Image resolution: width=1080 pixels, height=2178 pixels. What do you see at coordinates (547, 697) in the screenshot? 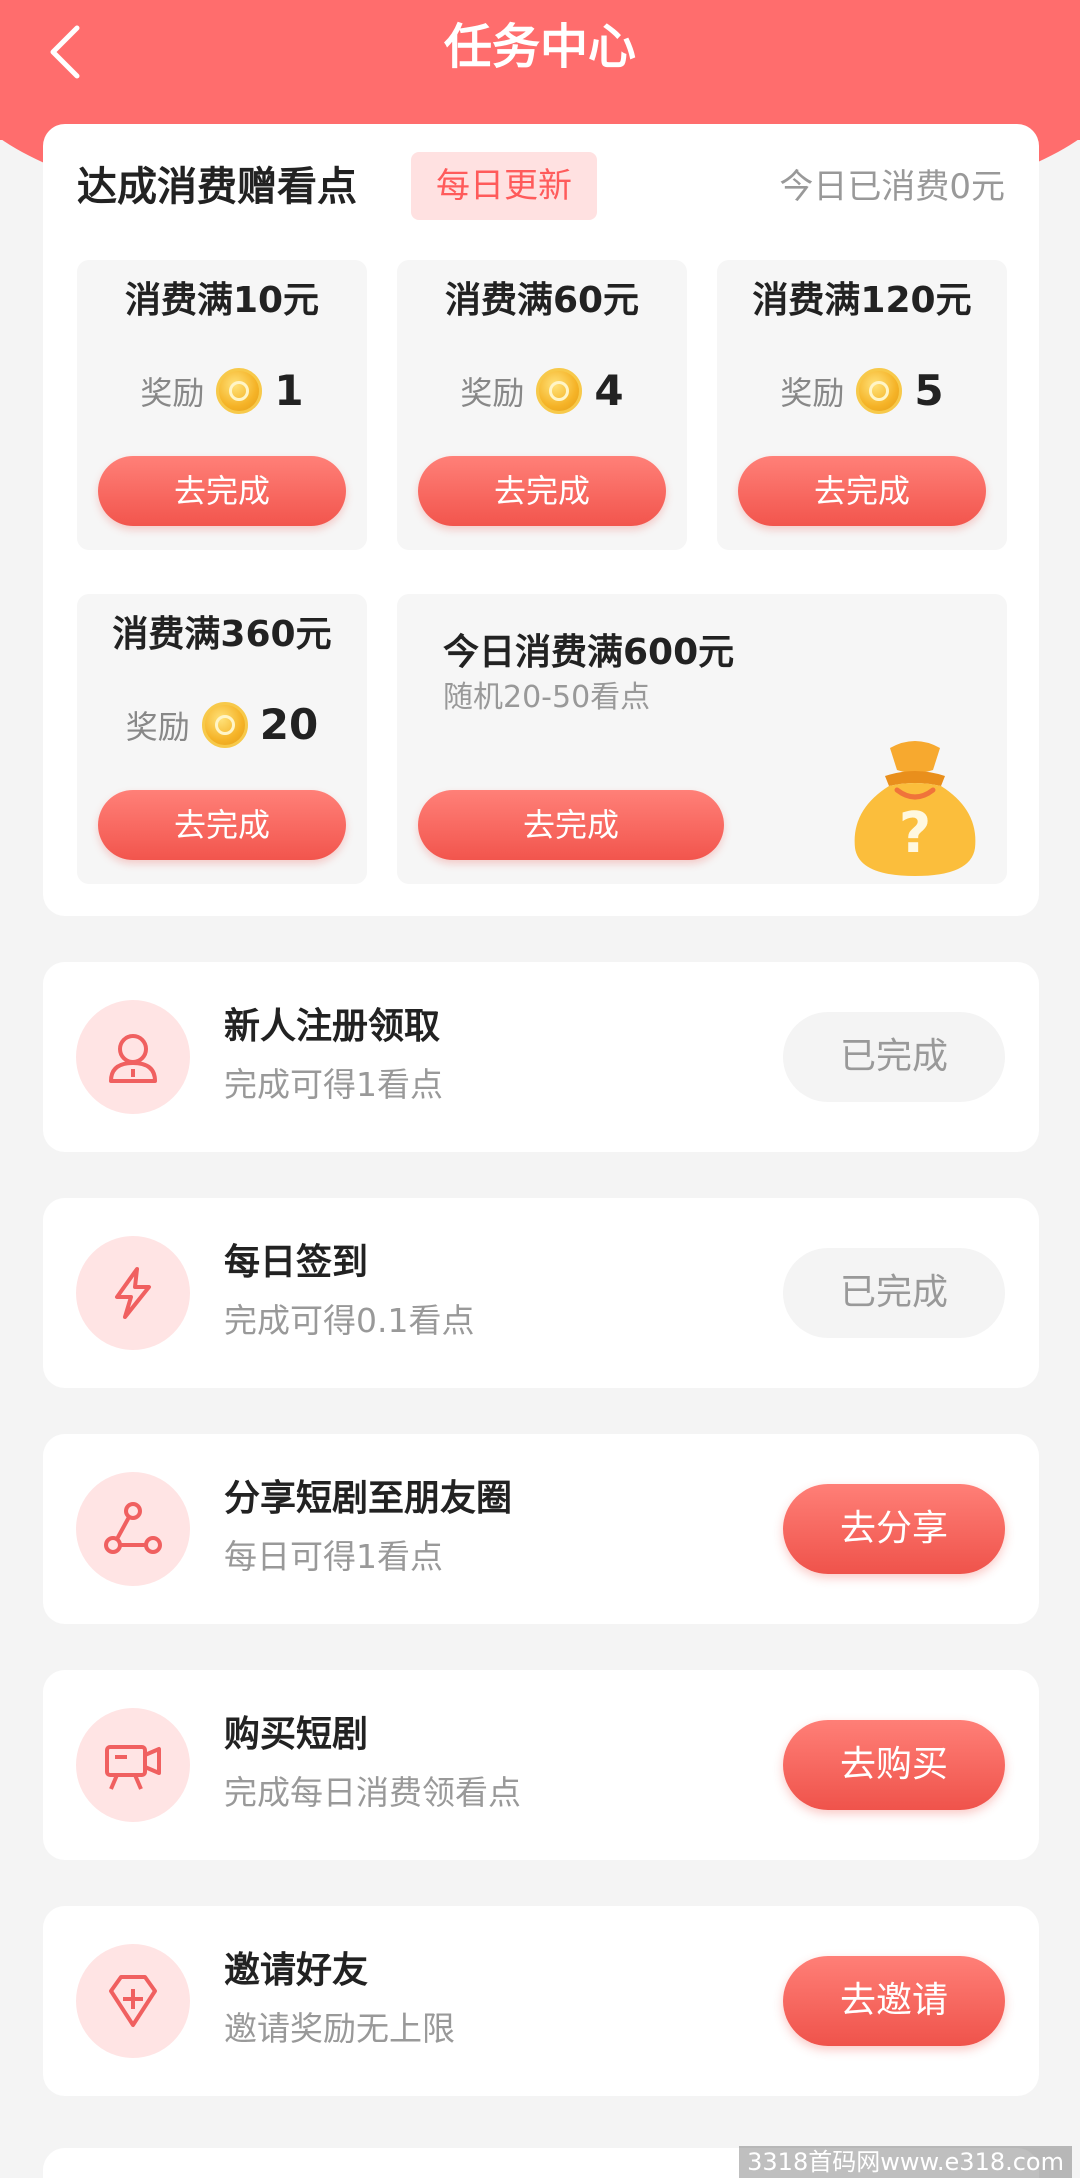
I see `tier-subtitle: 随机20-50看点` at bounding box center [547, 697].